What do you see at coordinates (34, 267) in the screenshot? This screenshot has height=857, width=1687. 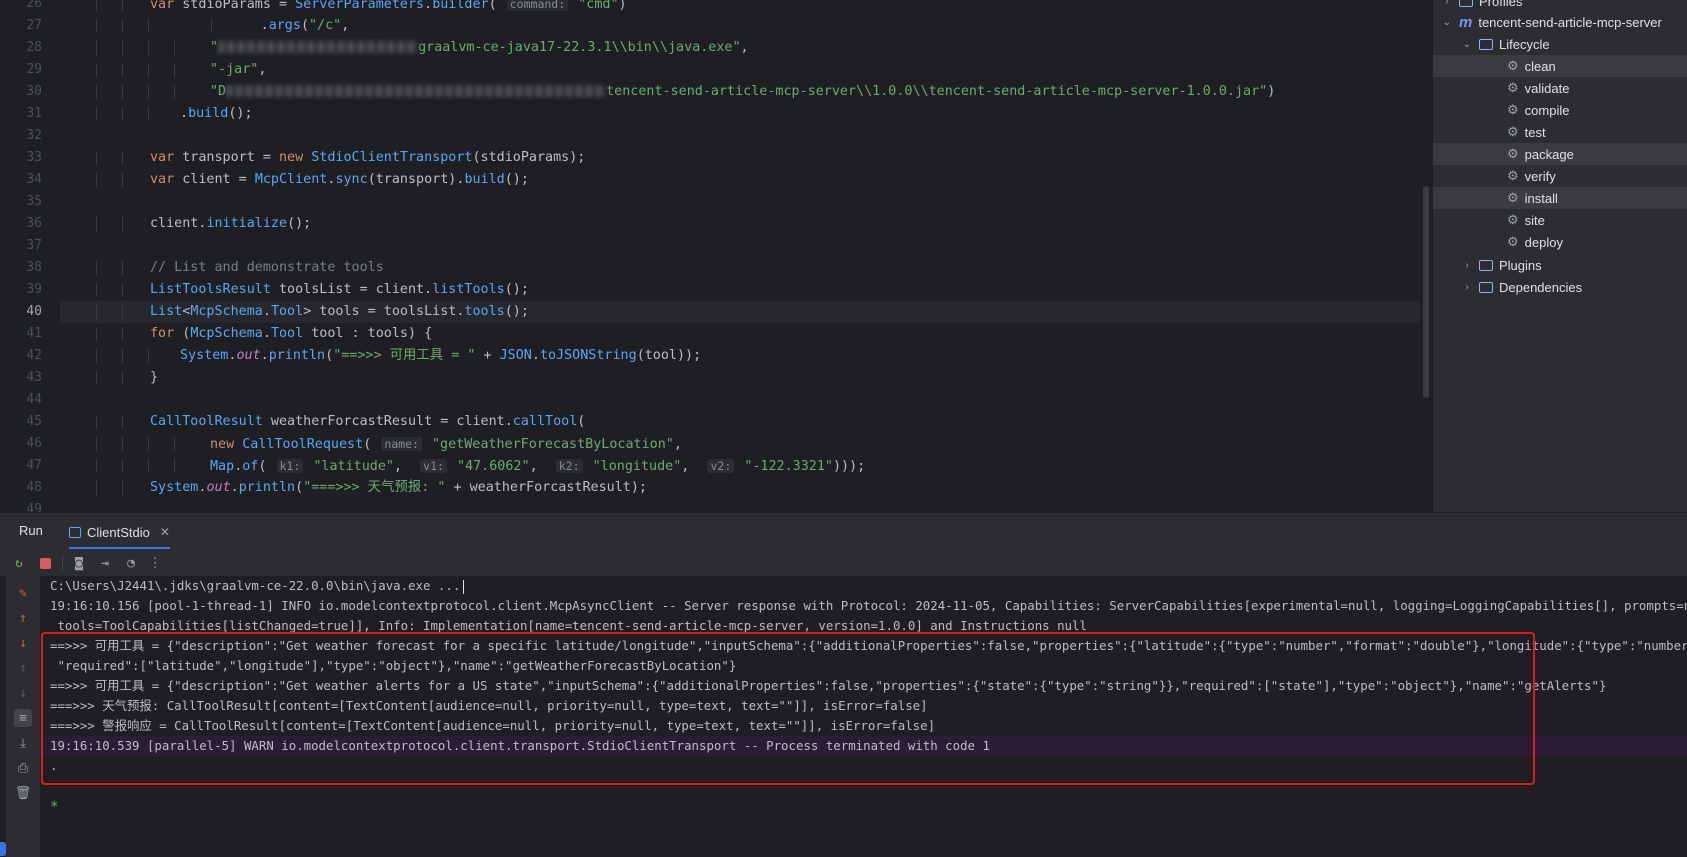 I see `line-number: 38` at bounding box center [34, 267].